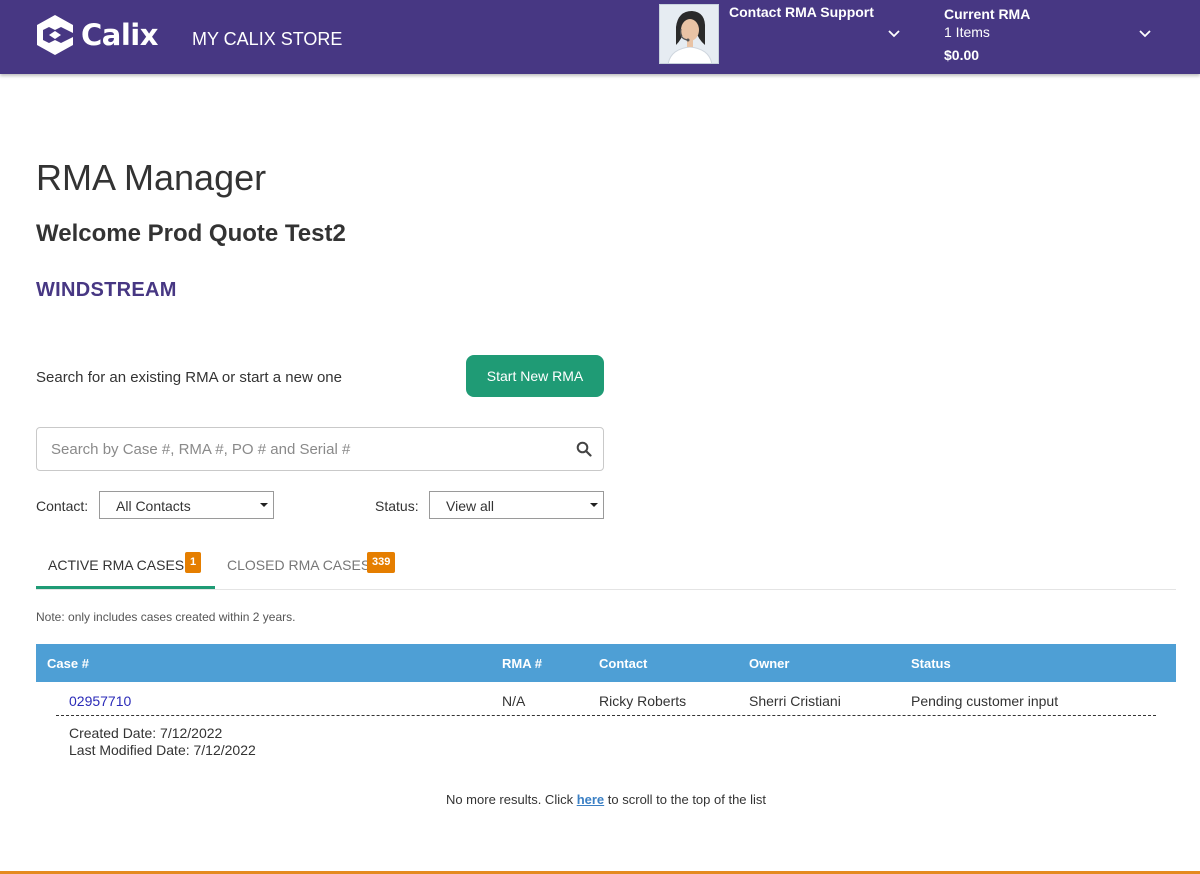 Image resolution: width=1200 pixels, height=874 pixels. Describe the element at coordinates (162, 750) in the screenshot. I see `last-modified-date: Last Modified Date: 7/12/2022` at that location.